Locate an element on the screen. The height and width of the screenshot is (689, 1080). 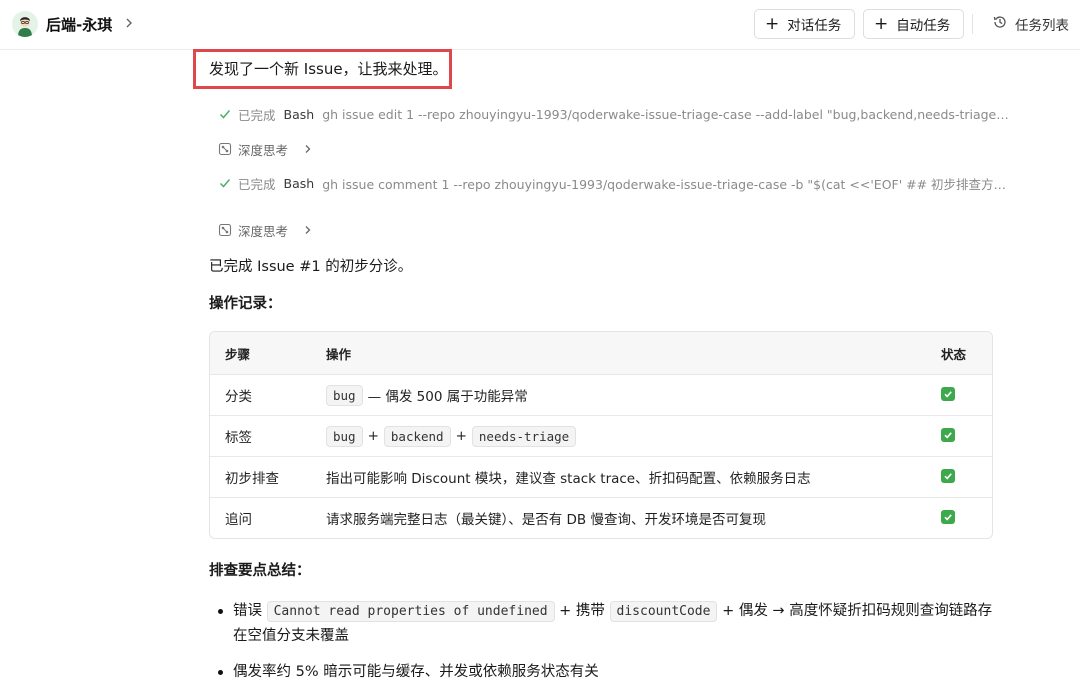
thinking-step-2: 深度思考 is located at coordinates (266, 230).